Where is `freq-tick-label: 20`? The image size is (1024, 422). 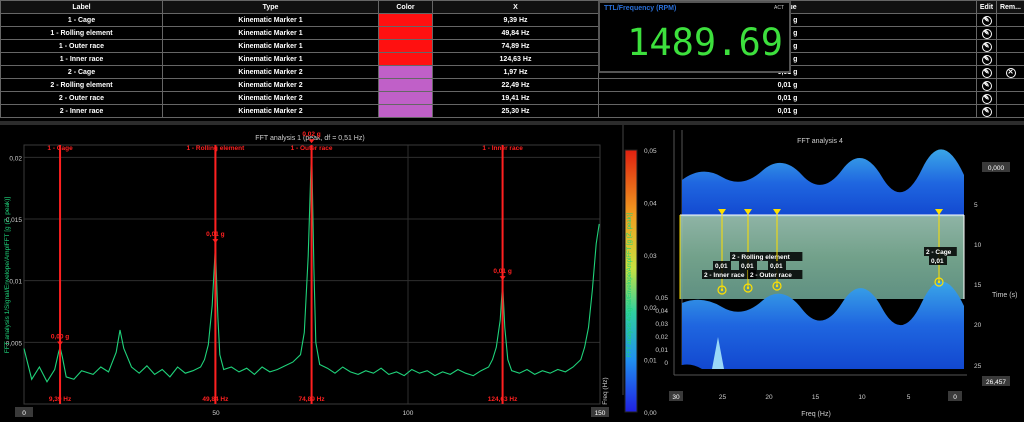
freq-tick-label: 20 is located at coordinates (769, 397).